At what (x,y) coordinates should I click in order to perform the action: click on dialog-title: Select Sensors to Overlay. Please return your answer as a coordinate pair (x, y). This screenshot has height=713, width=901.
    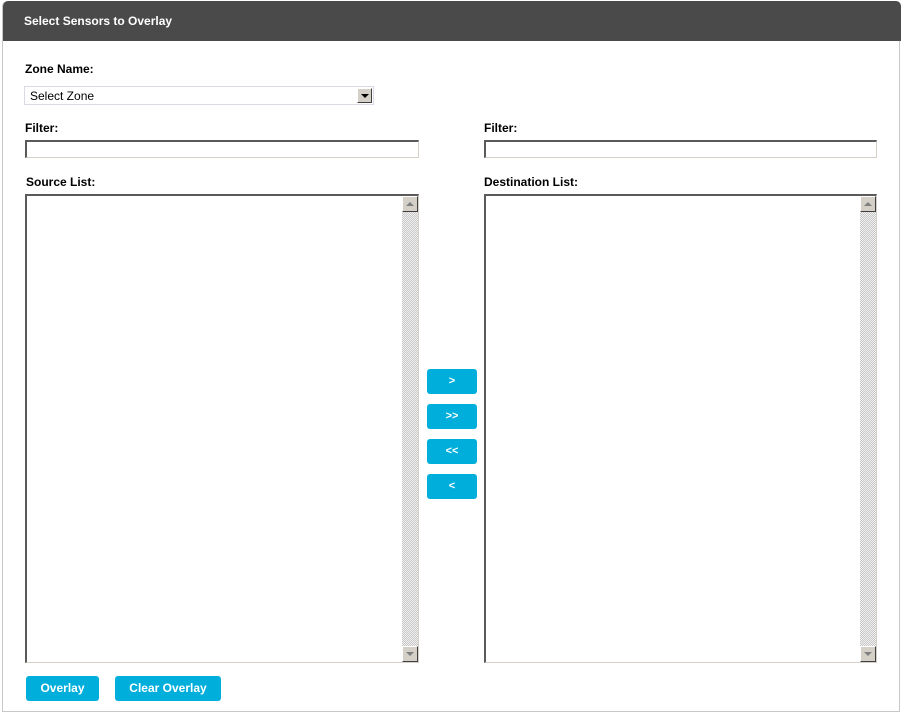
    Looking at the image, I should click on (98, 21).